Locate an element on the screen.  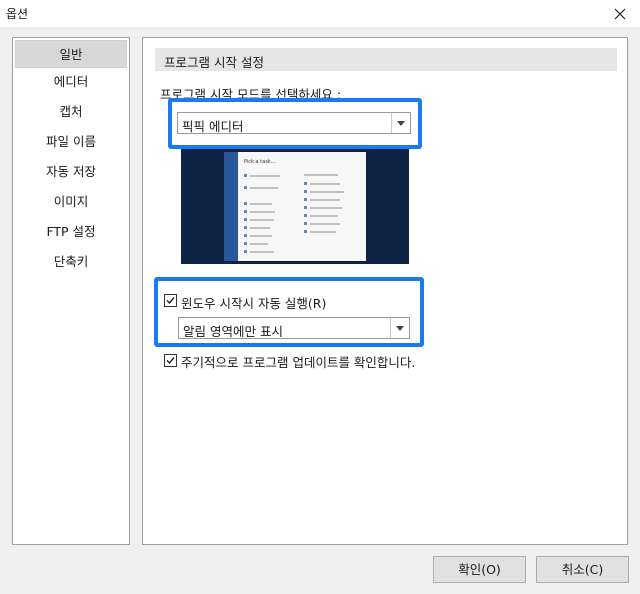
autostart-mode-select: 알림 영역에만 표시 is located at coordinates (294, 328).